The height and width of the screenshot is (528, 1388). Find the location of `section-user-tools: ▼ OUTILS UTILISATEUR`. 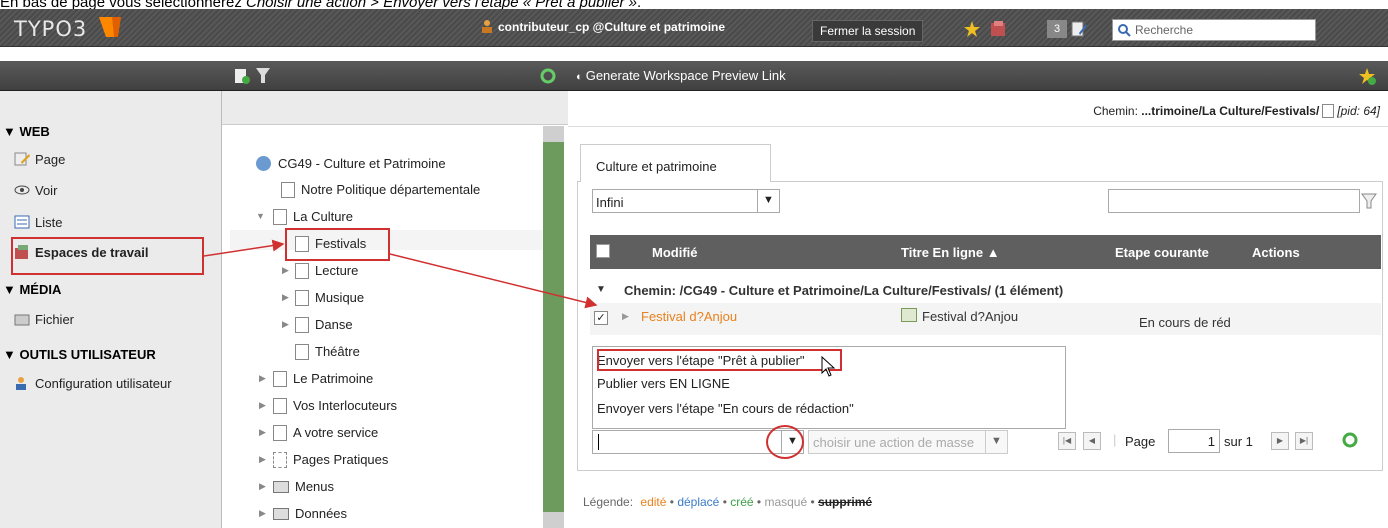

section-user-tools: ▼ OUTILS UTILISATEUR is located at coordinates (79, 354).